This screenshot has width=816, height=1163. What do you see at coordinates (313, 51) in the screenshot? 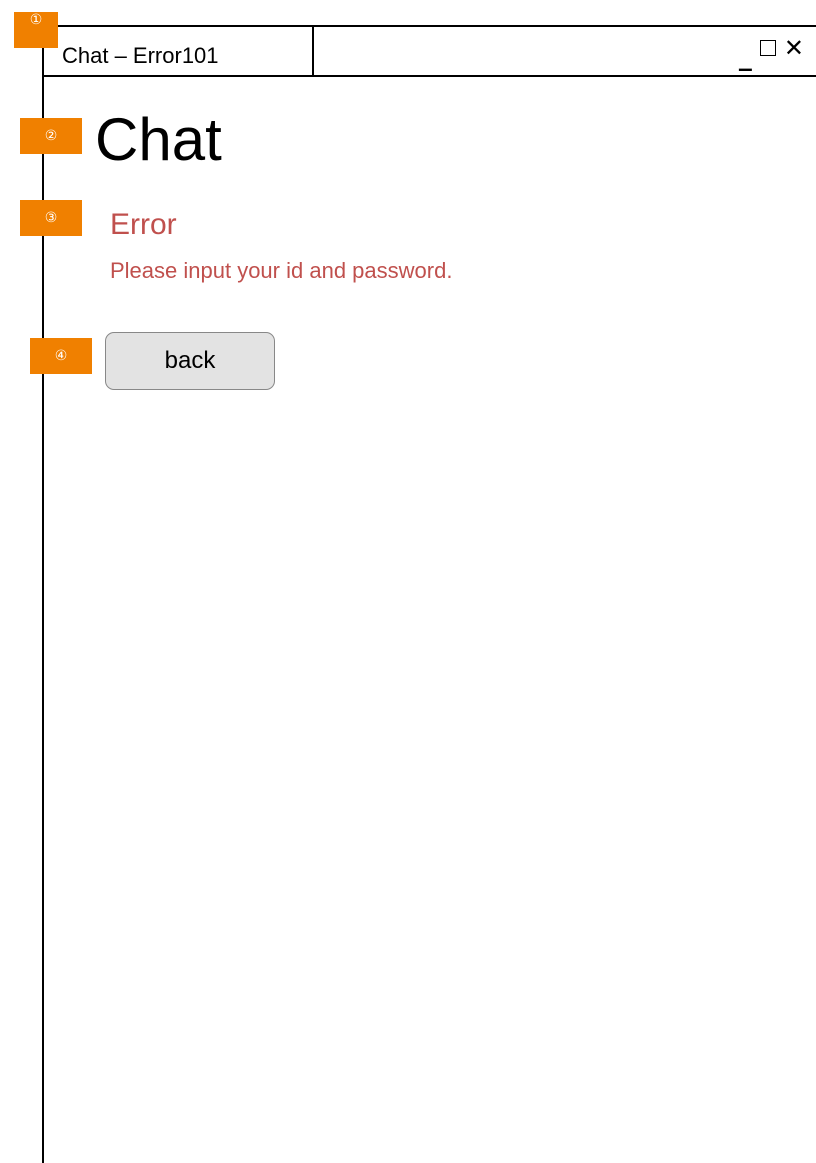
I see `tab-divider` at bounding box center [313, 51].